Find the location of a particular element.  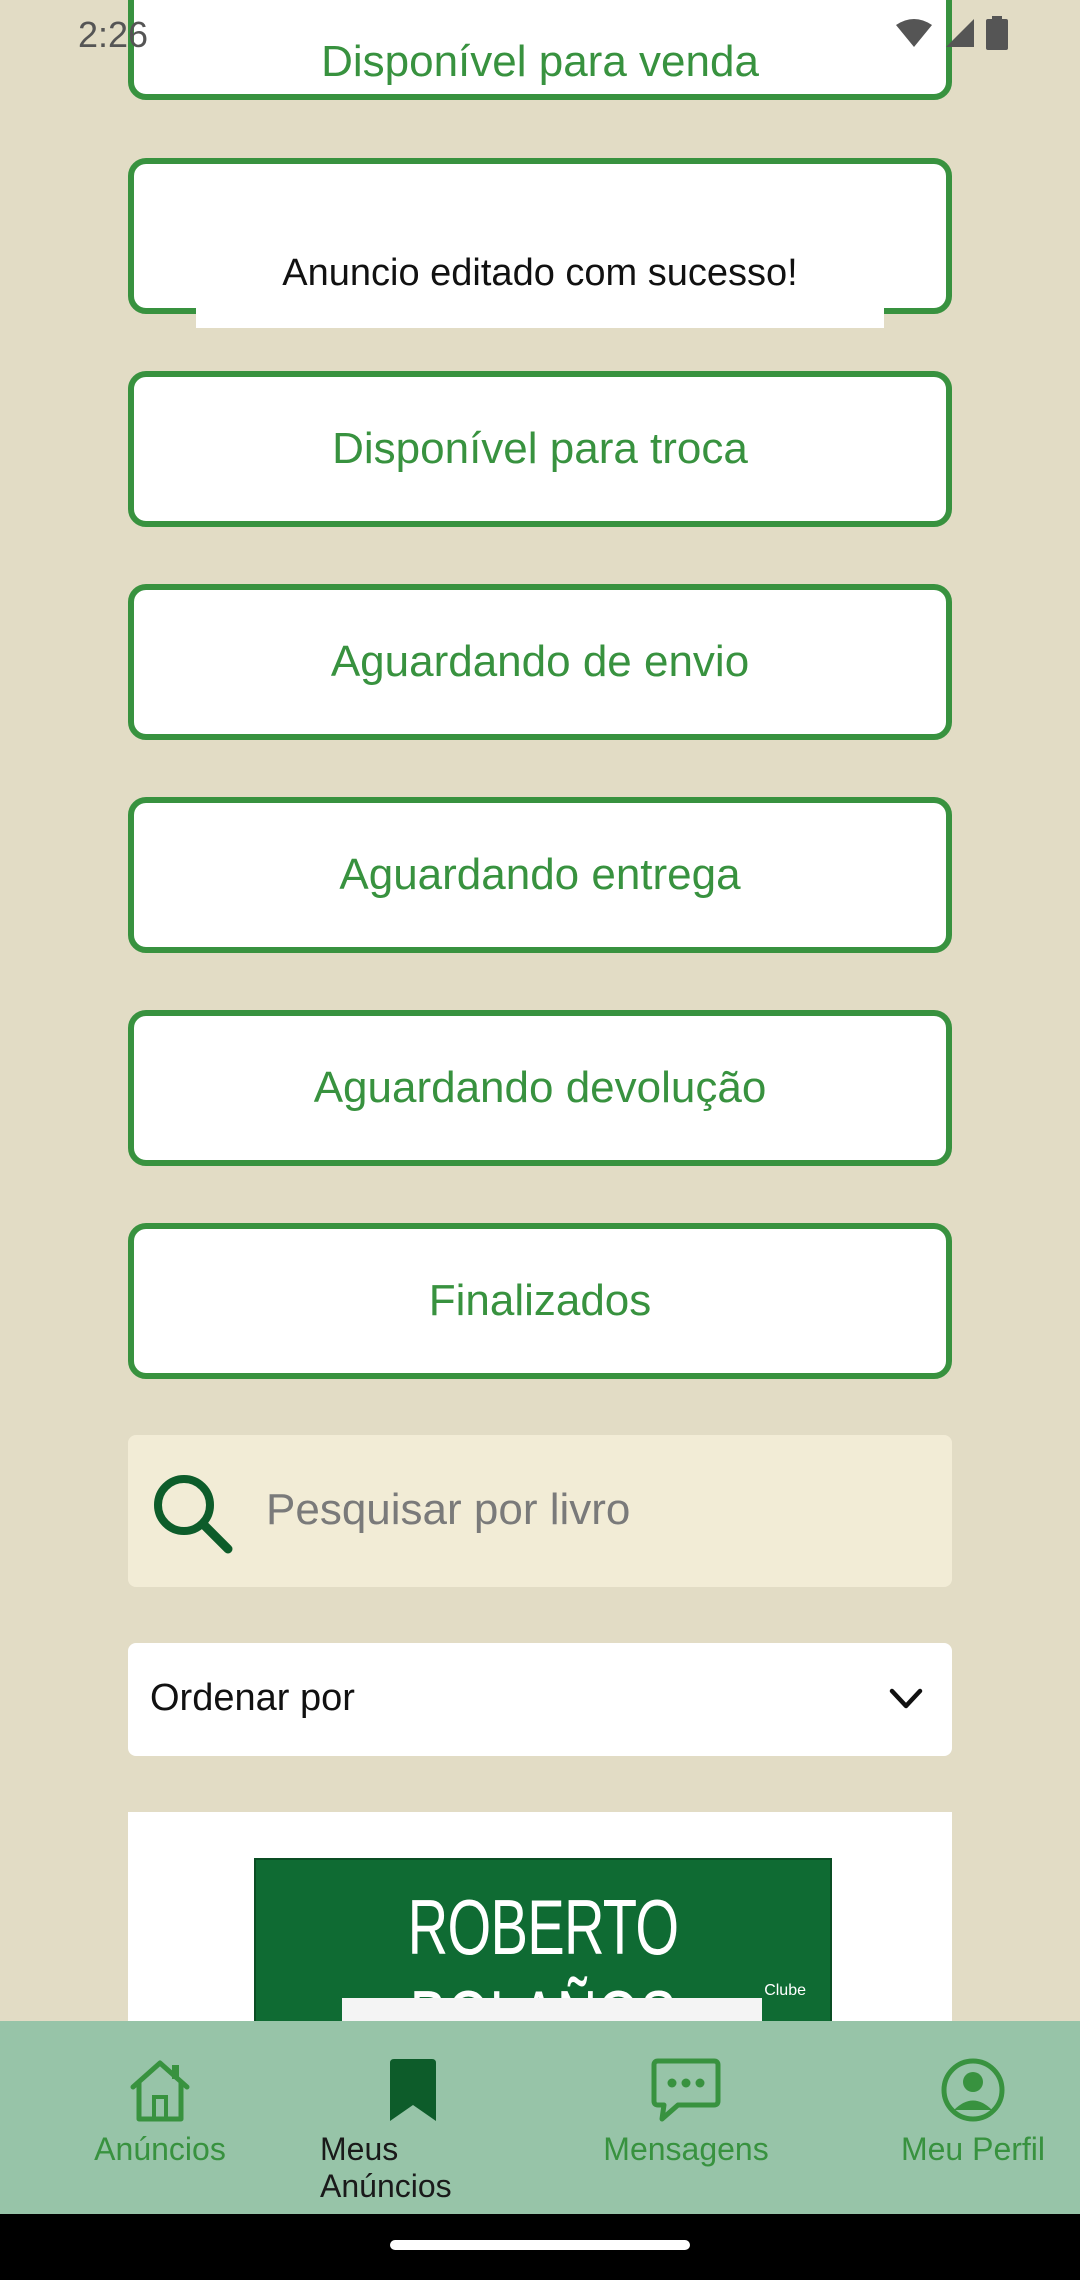

filter-available-for-trade-button: Disponível para troca is located at coordinates (540, 449).